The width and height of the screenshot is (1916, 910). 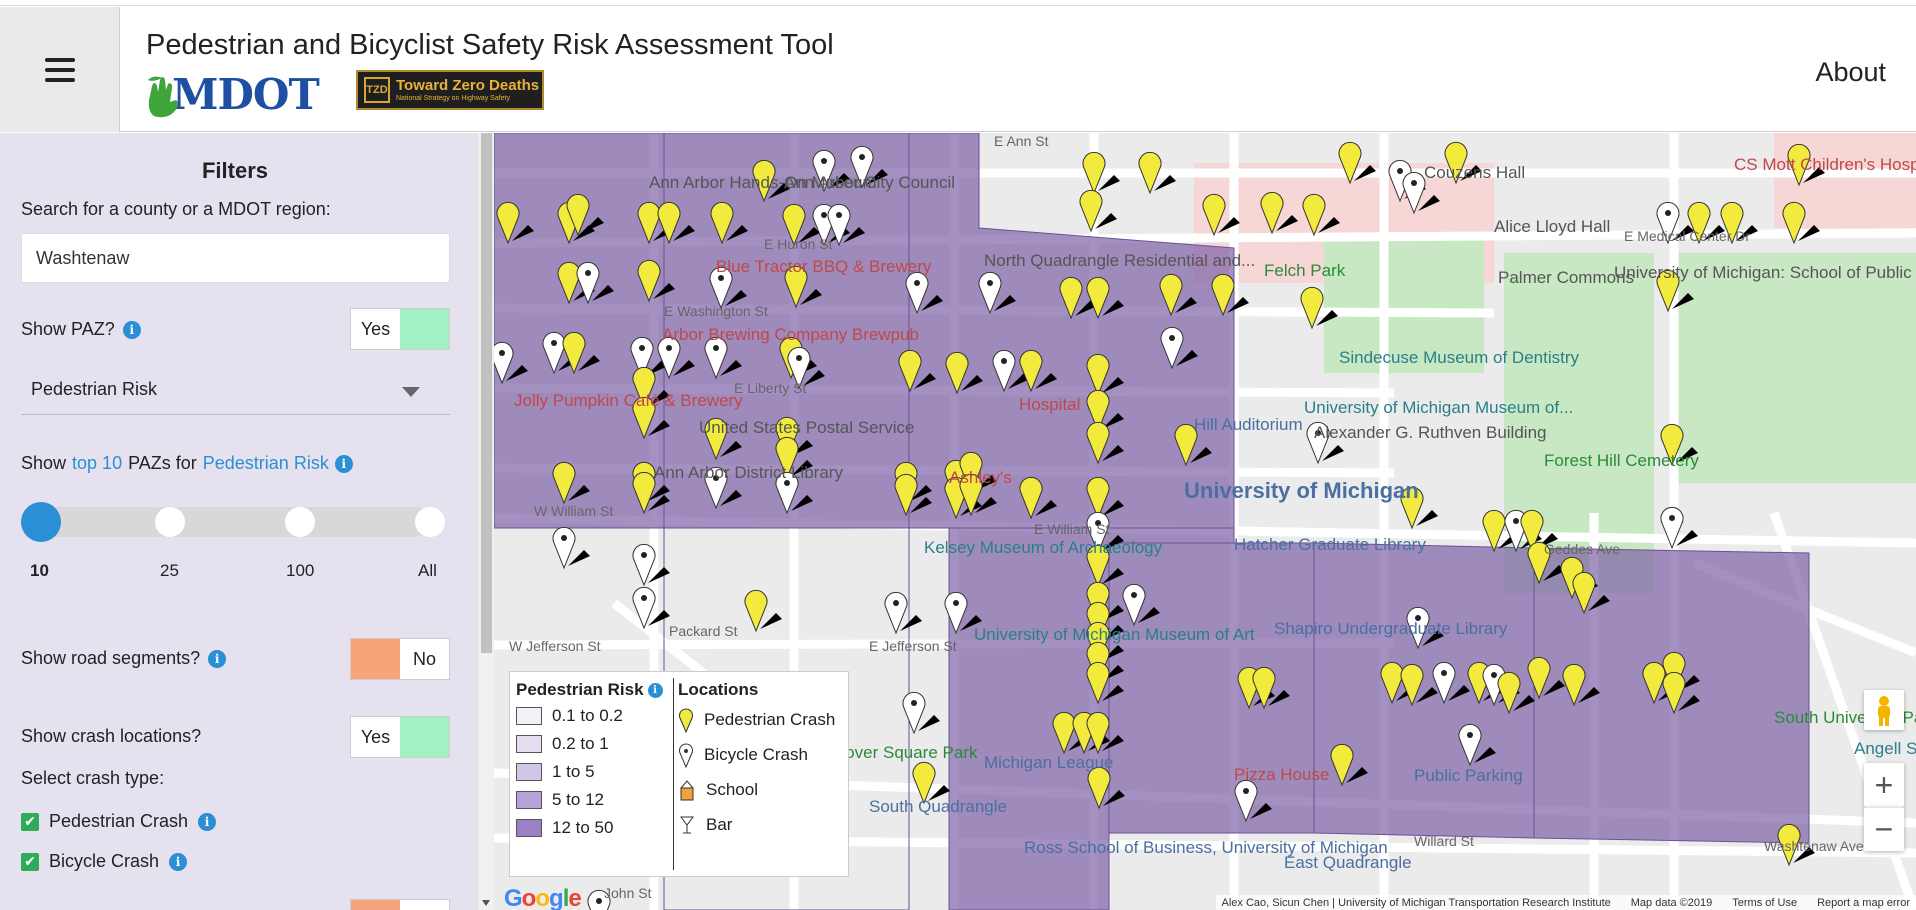 I want to click on legend-location-label: Bicycle Crash, so click(x=756, y=754).